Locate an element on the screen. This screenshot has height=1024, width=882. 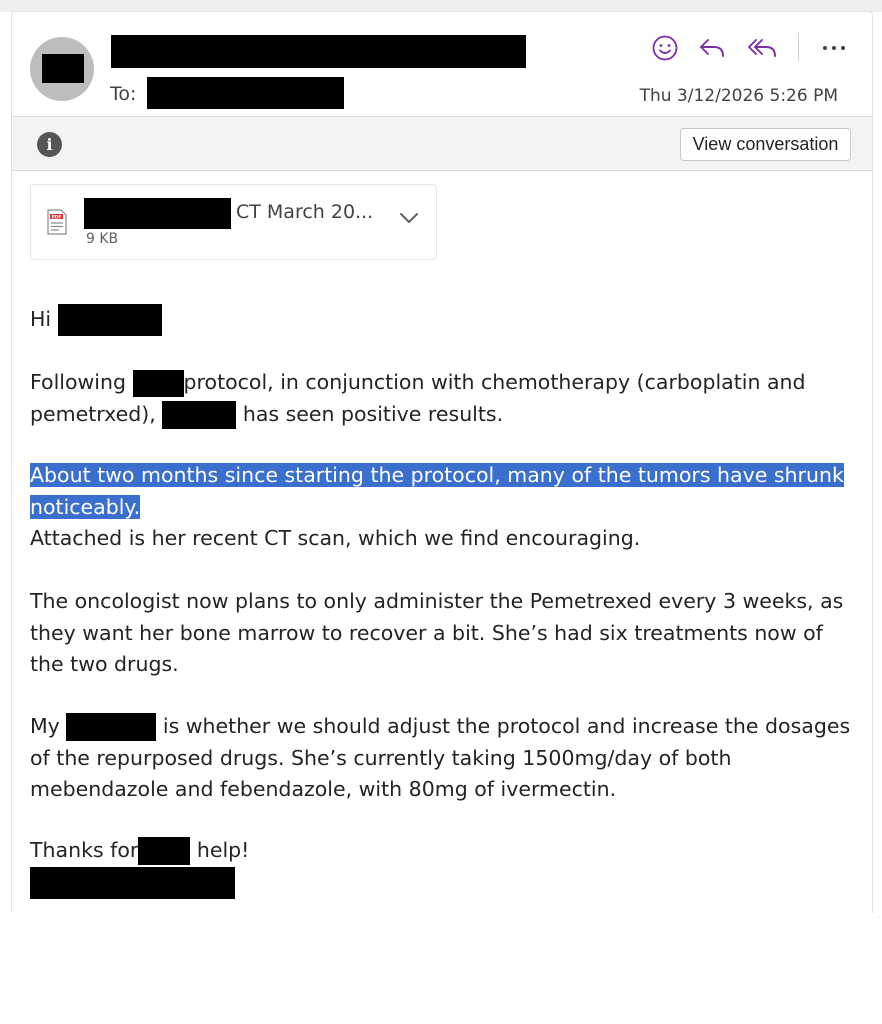
more-options-icon is located at coordinates (834, 48).